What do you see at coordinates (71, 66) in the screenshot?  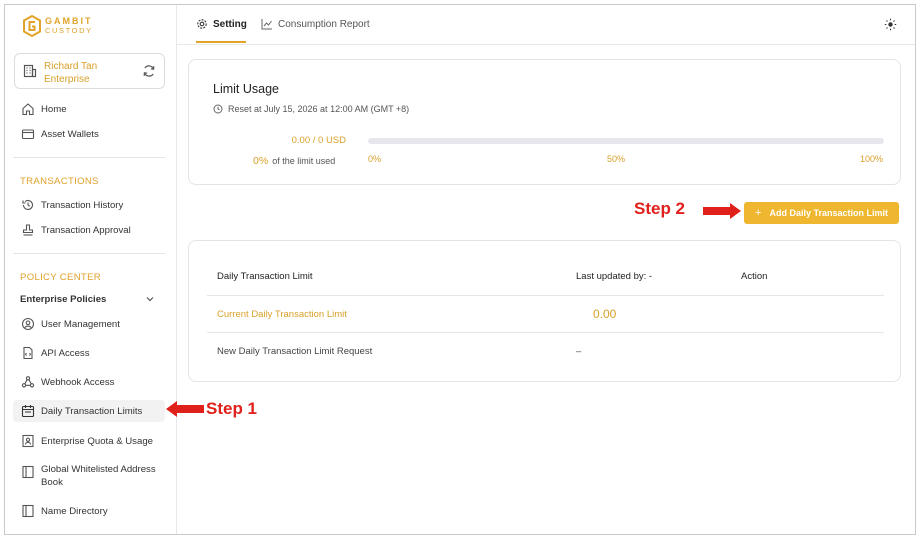 I see `account-name: Richard Tan` at bounding box center [71, 66].